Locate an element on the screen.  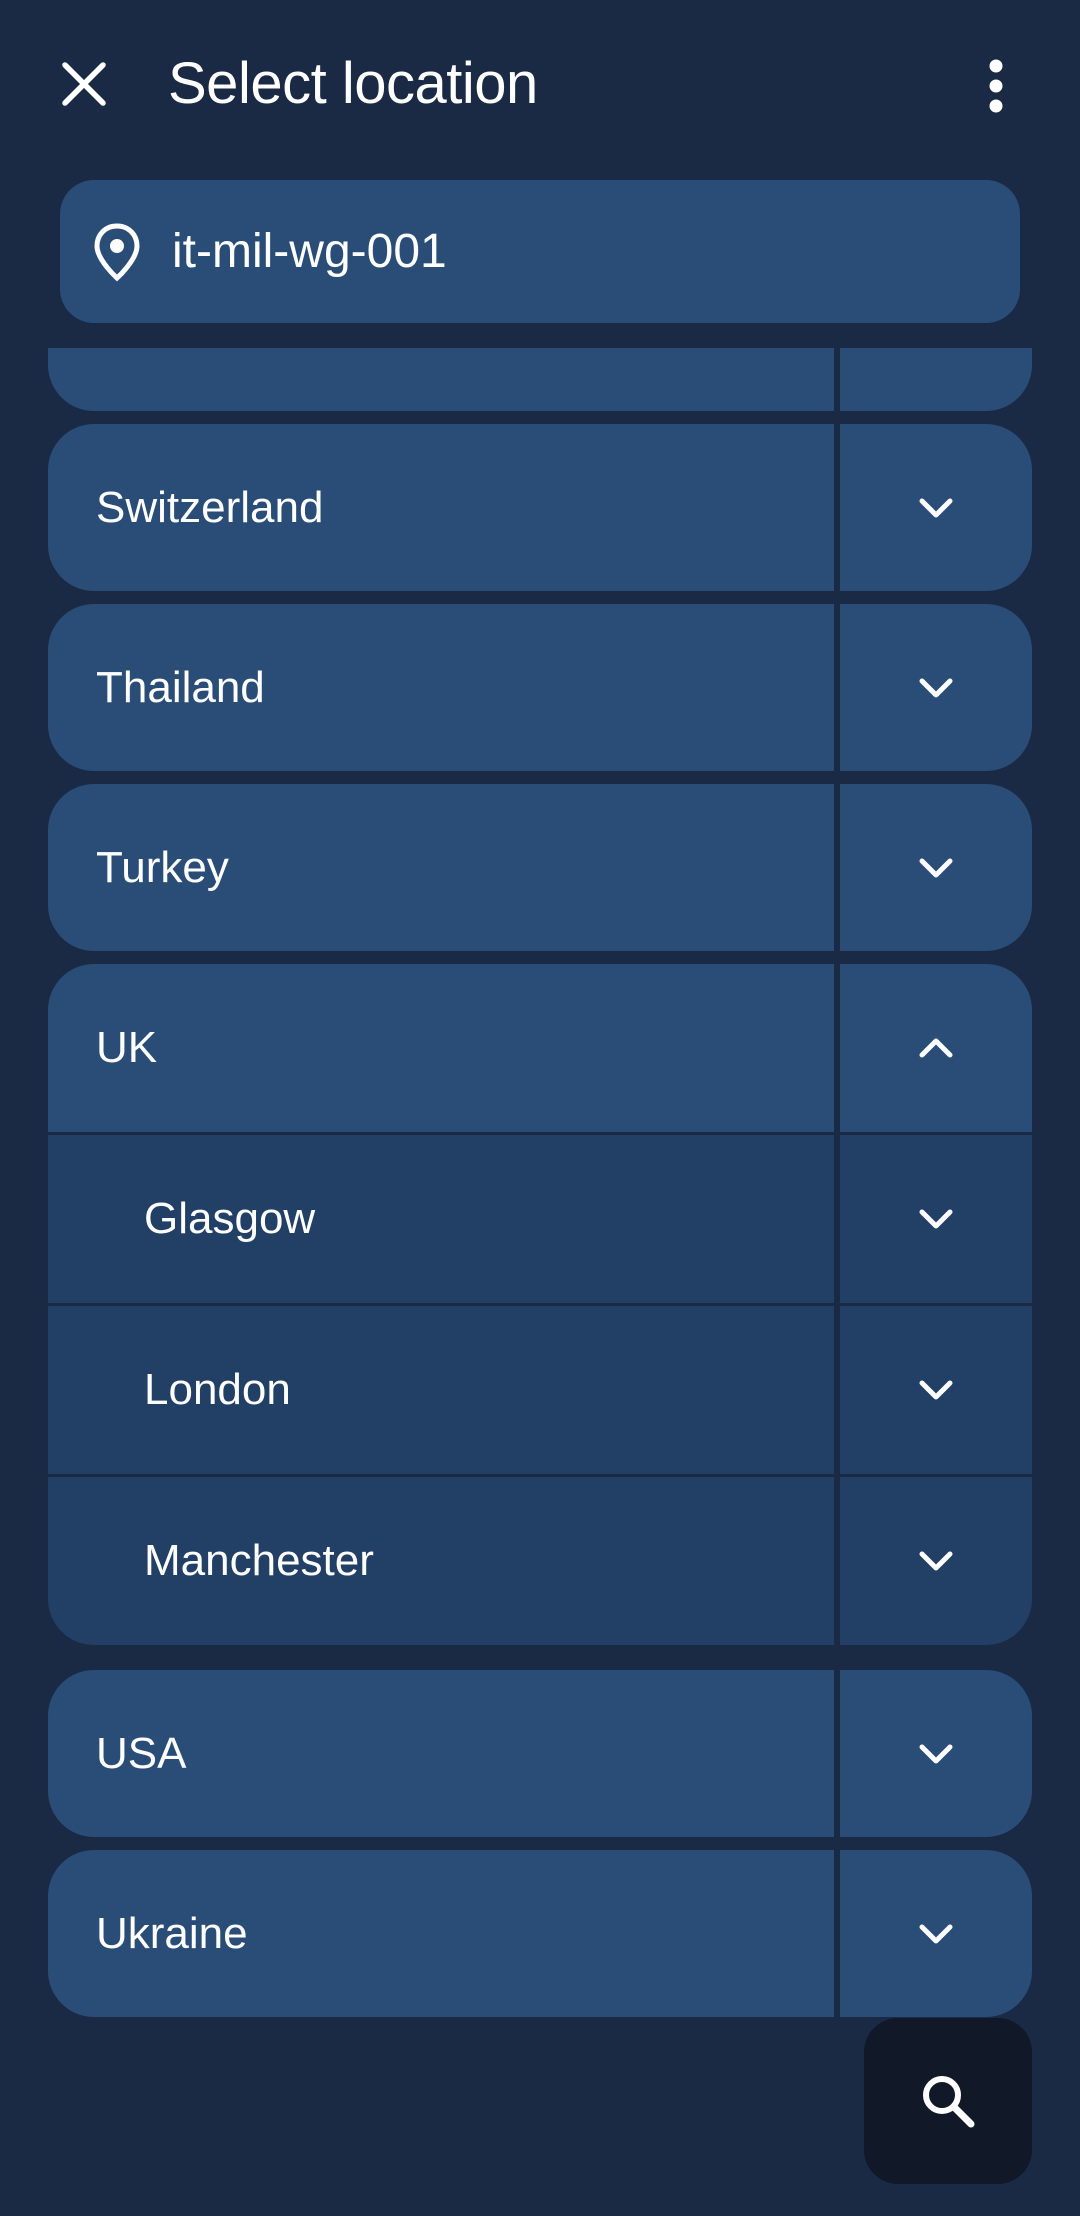
list-item-switzerland: Switzerland is located at coordinates (540, 507).